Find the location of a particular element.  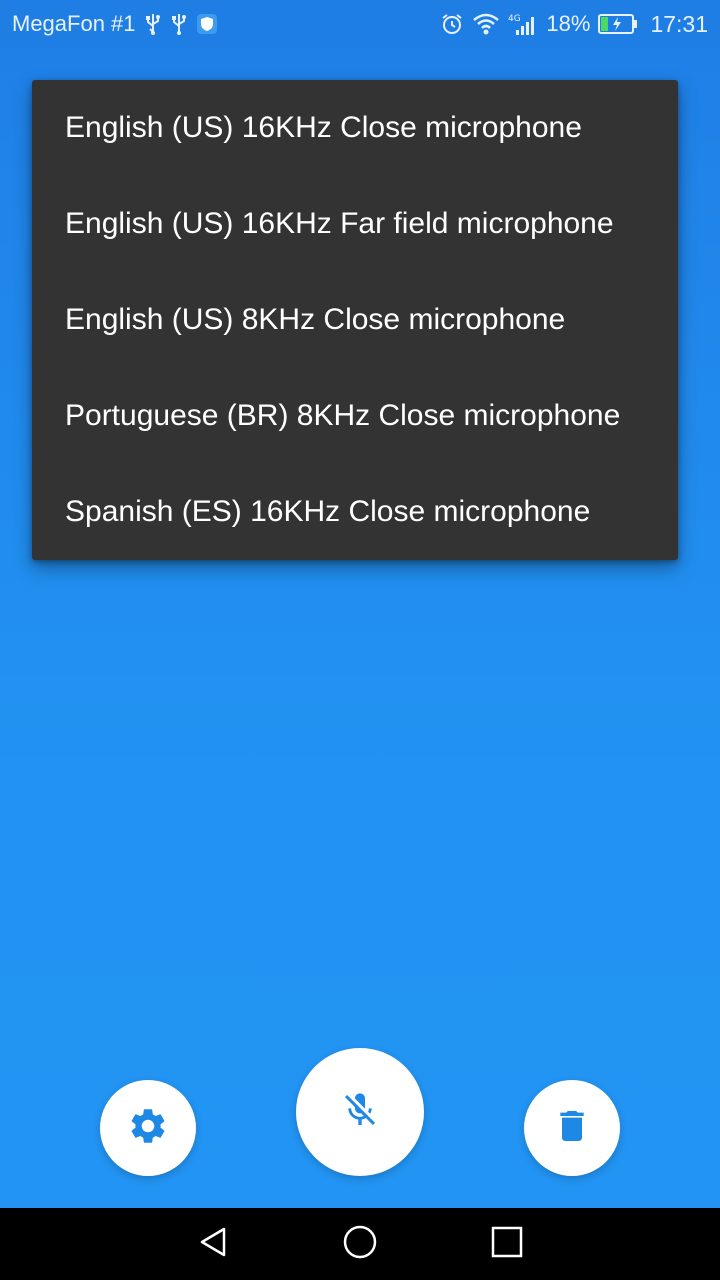

back-icon is located at coordinates (213, 1244).